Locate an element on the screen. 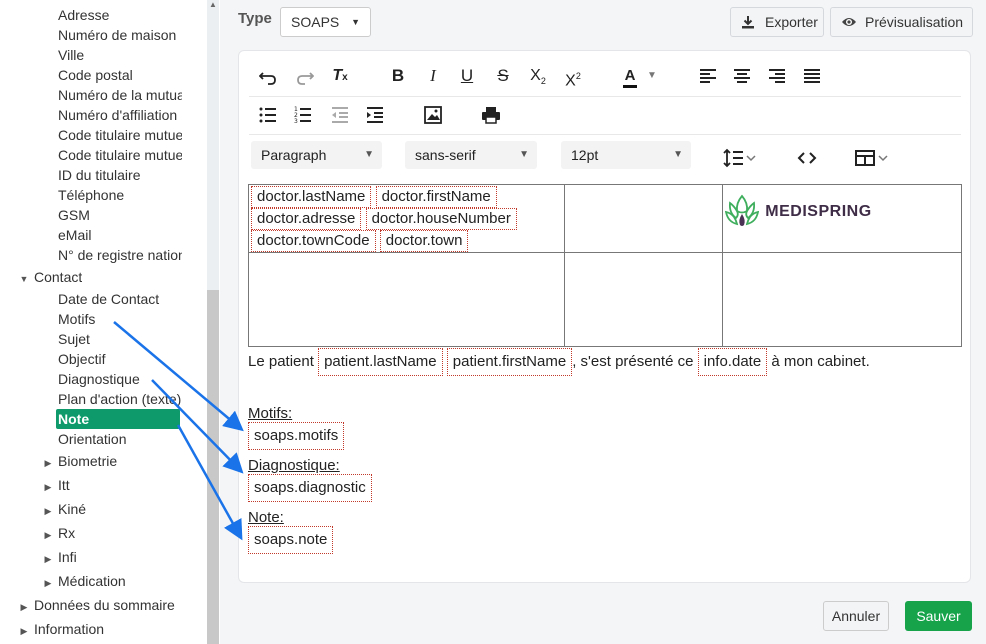 The height and width of the screenshot is (644, 986). sidebar-subgroup-medication: ▶ Médication is located at coordinates (82, 581).